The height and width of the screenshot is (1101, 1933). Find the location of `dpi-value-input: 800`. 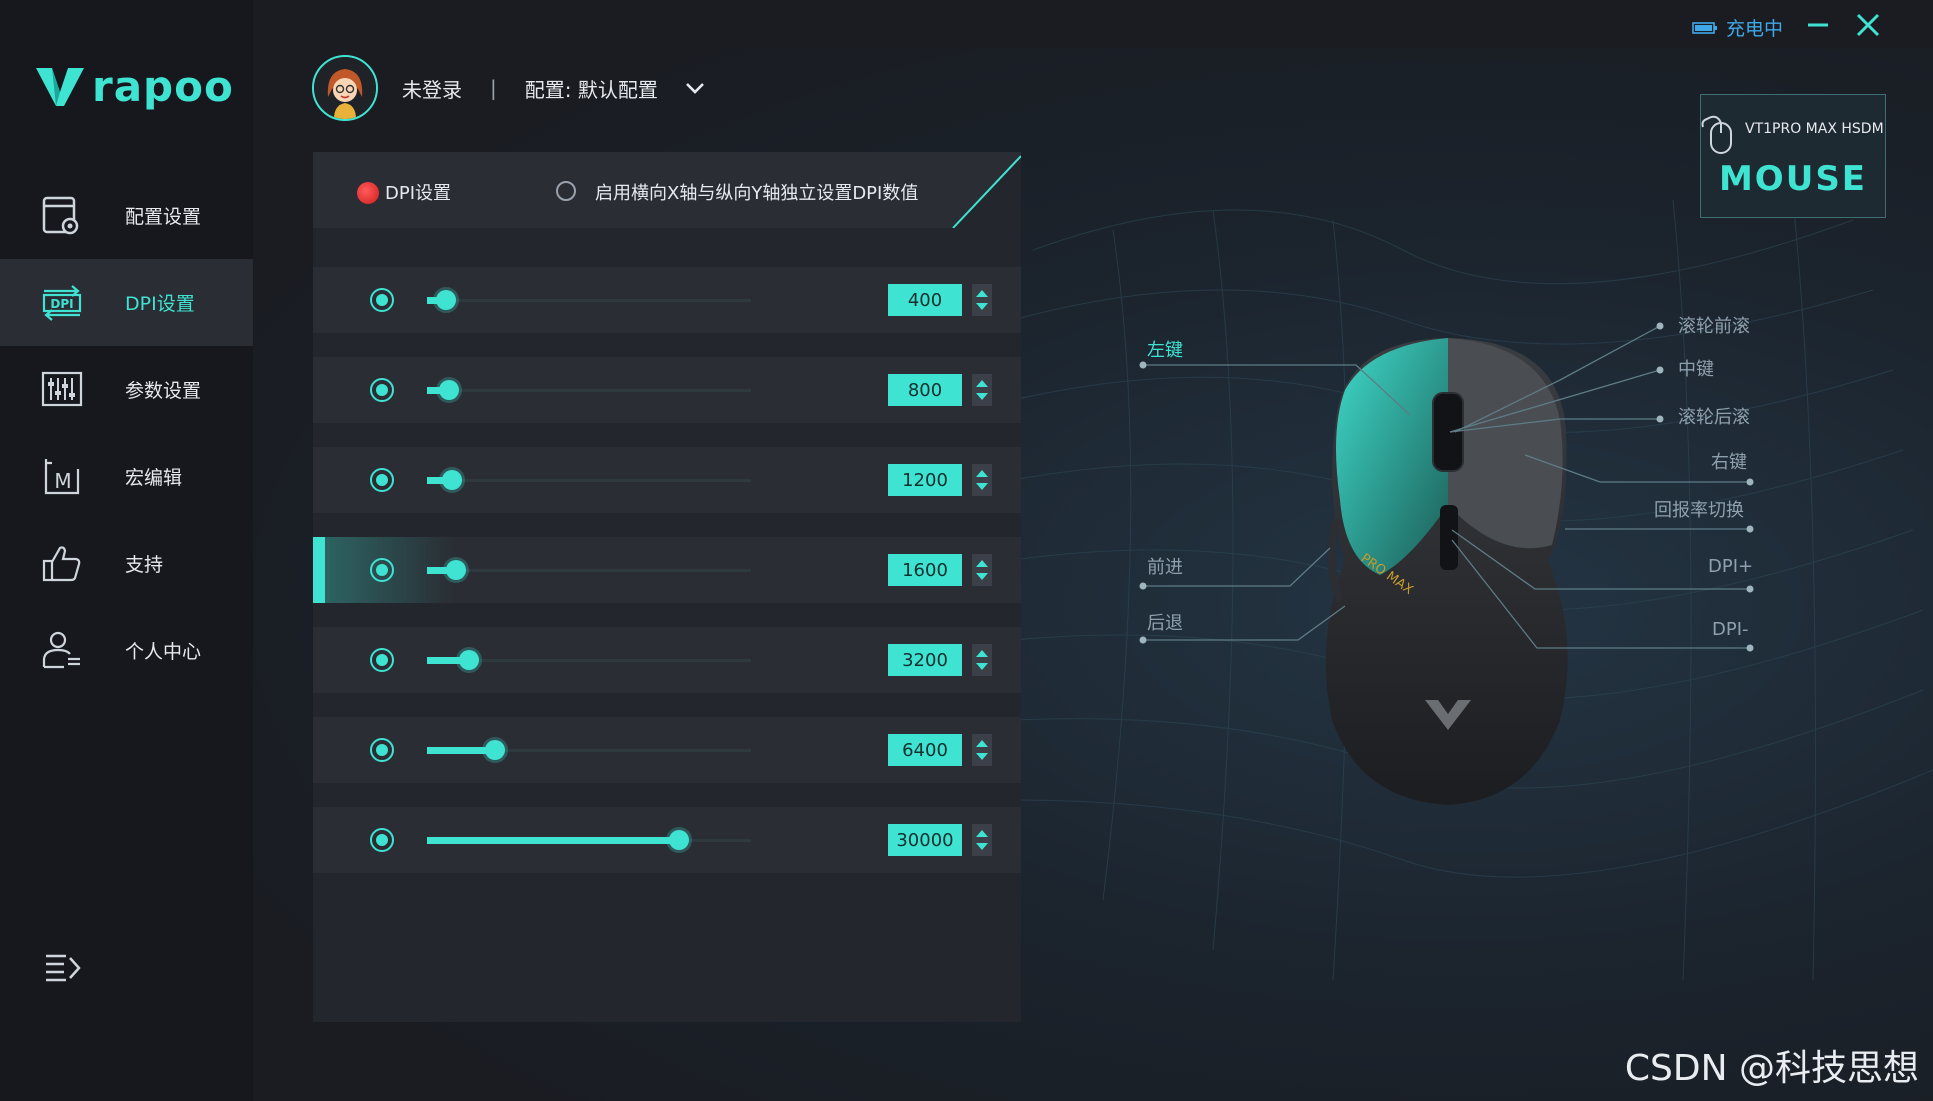

dpi-value-input: 800 is located at coordinates (925, 390).